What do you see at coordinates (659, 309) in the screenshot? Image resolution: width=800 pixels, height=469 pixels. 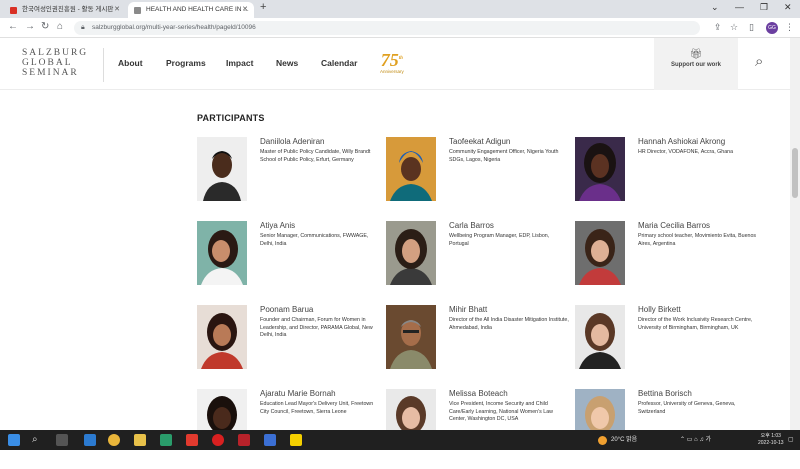 I see `participant-name: Holly Birkett` at bounding box center [659, 309].